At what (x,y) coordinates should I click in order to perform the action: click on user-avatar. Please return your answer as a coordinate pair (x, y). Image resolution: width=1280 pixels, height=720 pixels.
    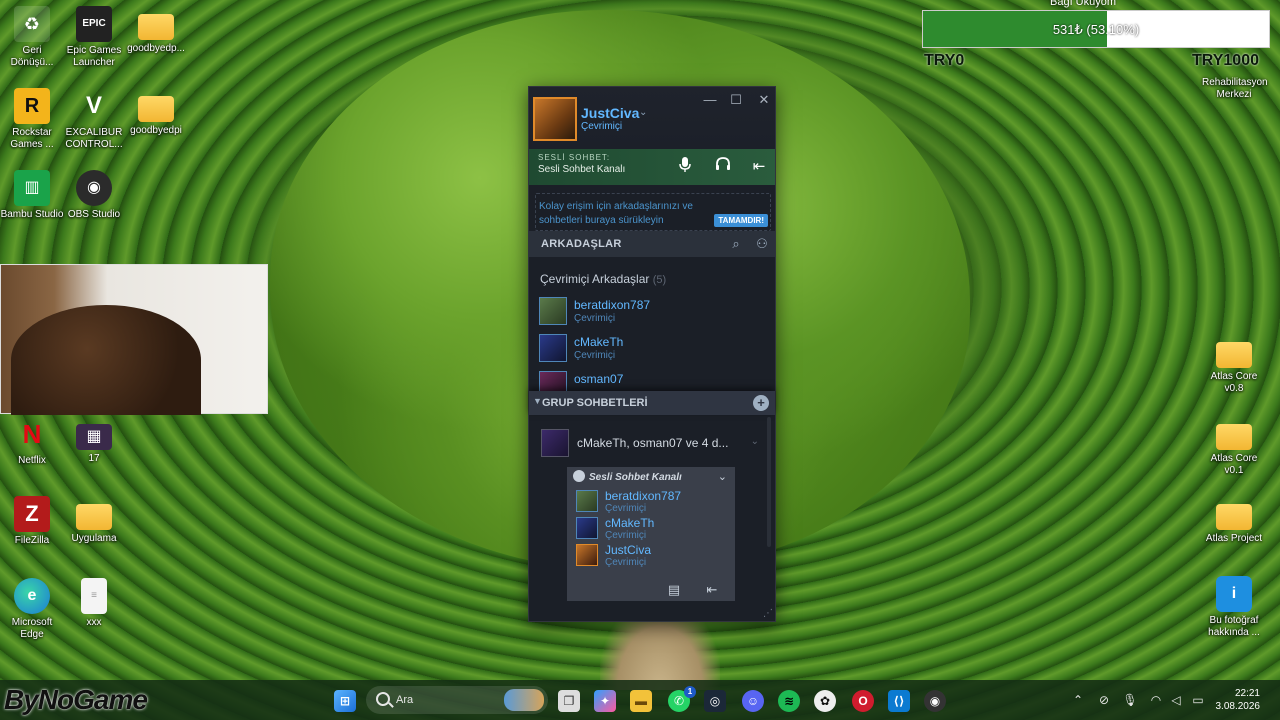
    Looking at the image, I should click on (555, 119).